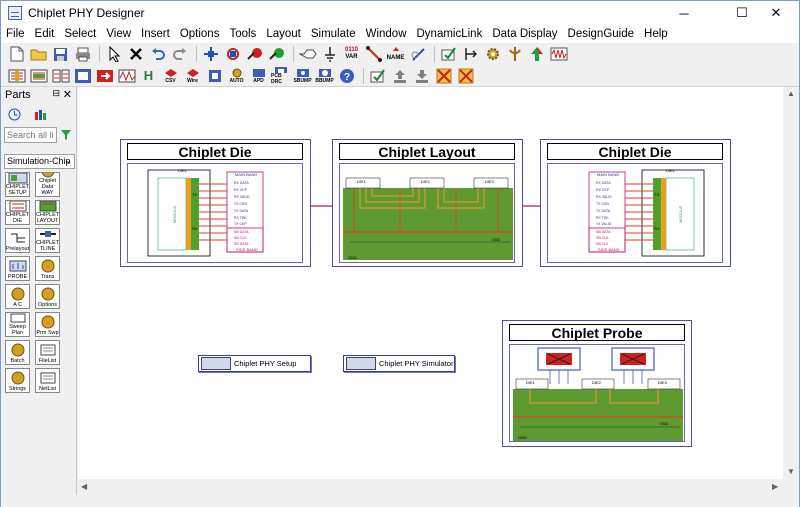 The width and height of the screenshot is (800, 507). What do you see at coordinates (17, 380) in the screenshot?
I see `palette-strings: Strings` at bounding box center [17, 380].